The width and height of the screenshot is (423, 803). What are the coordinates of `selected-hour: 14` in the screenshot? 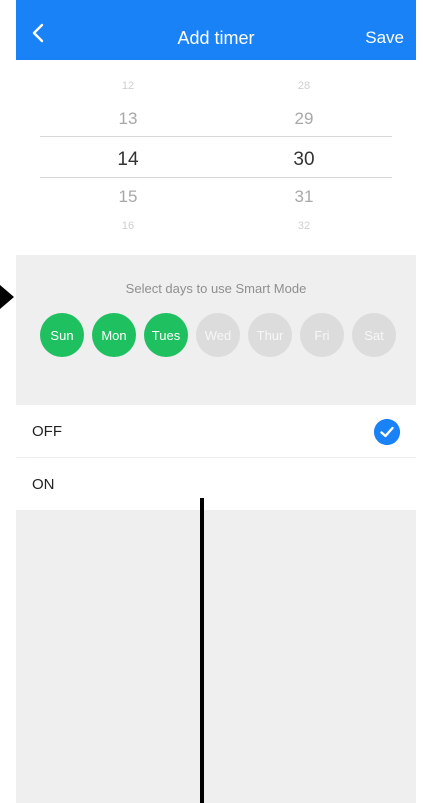 It's located at (128, 160).